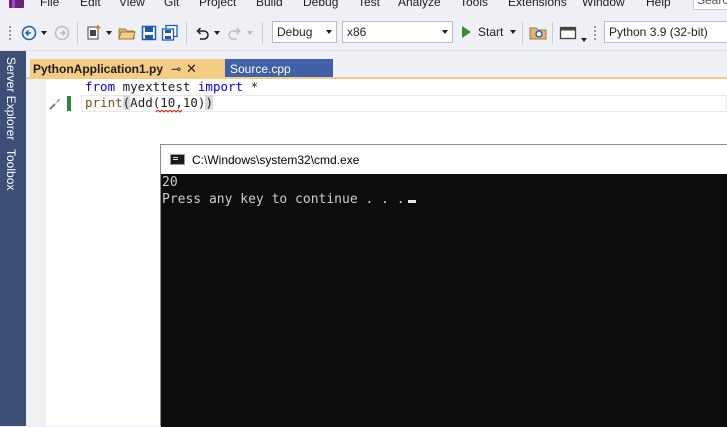  What do you see at coordinates (411, 201) in the screenshot?
I see `text-cursor` at bounding box center [411, 201].